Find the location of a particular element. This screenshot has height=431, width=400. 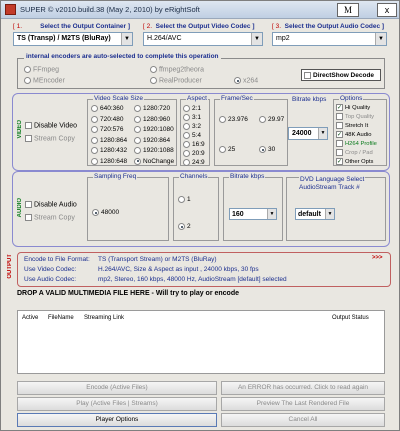

player-options-button: Player Options is located at coordinates (117, 420).